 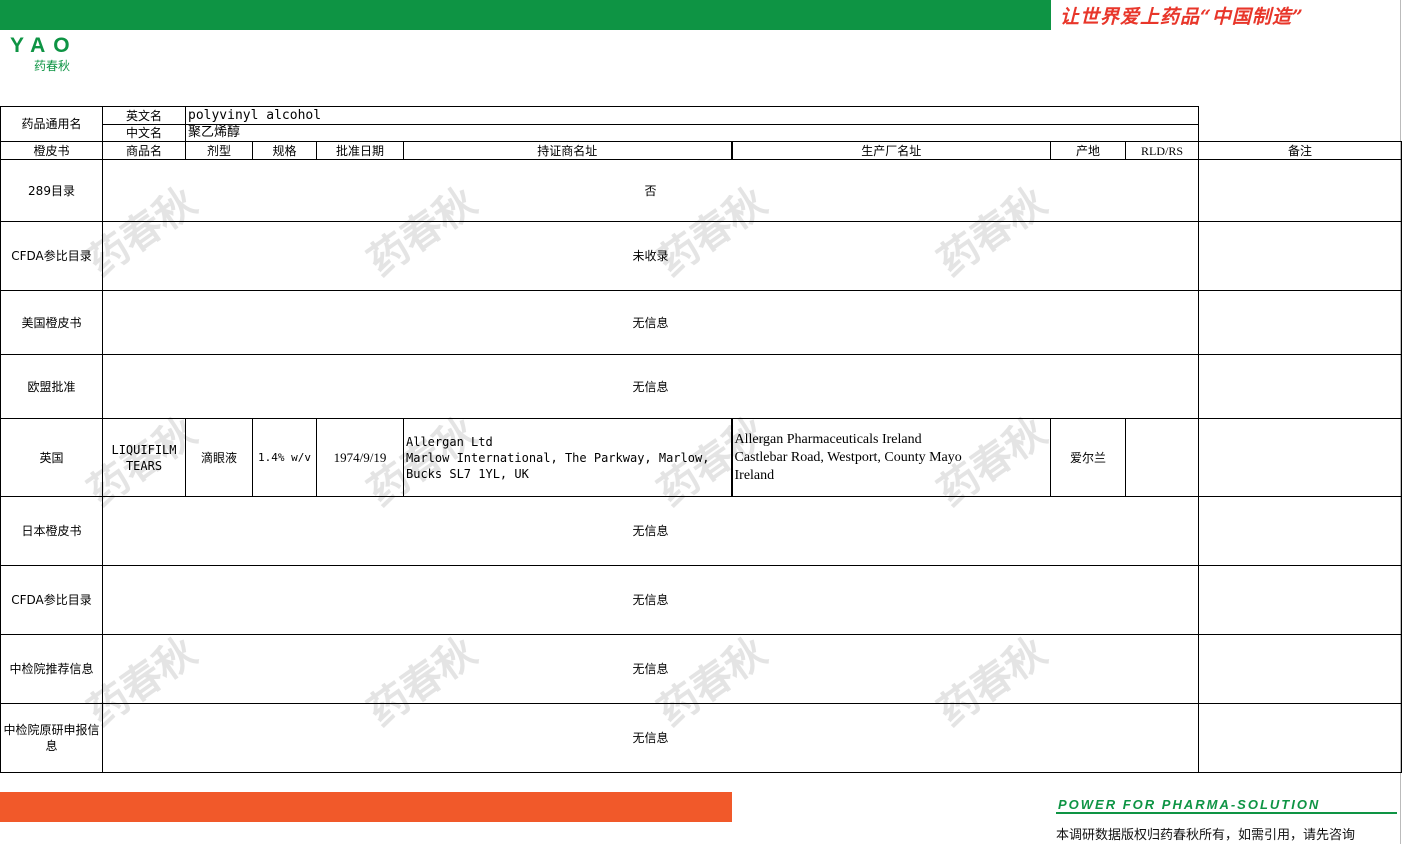 I want to click on row-label-cfda-2: CFDA参比目录, so click(x=51, y=600).